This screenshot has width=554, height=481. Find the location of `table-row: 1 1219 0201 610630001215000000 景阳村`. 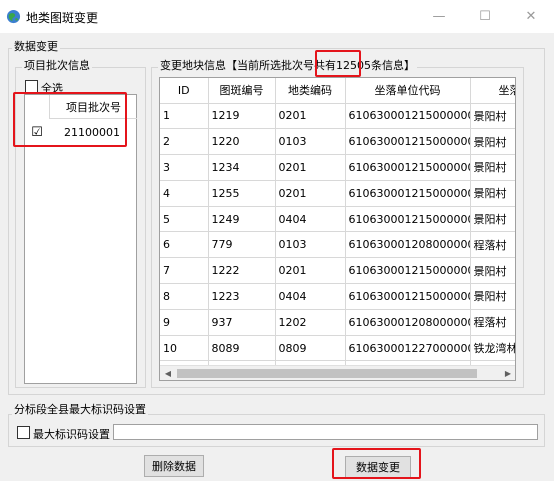

table-row: 1 1219 0201 610630001215000000 景阳村 is located at coordinates (337, 116).